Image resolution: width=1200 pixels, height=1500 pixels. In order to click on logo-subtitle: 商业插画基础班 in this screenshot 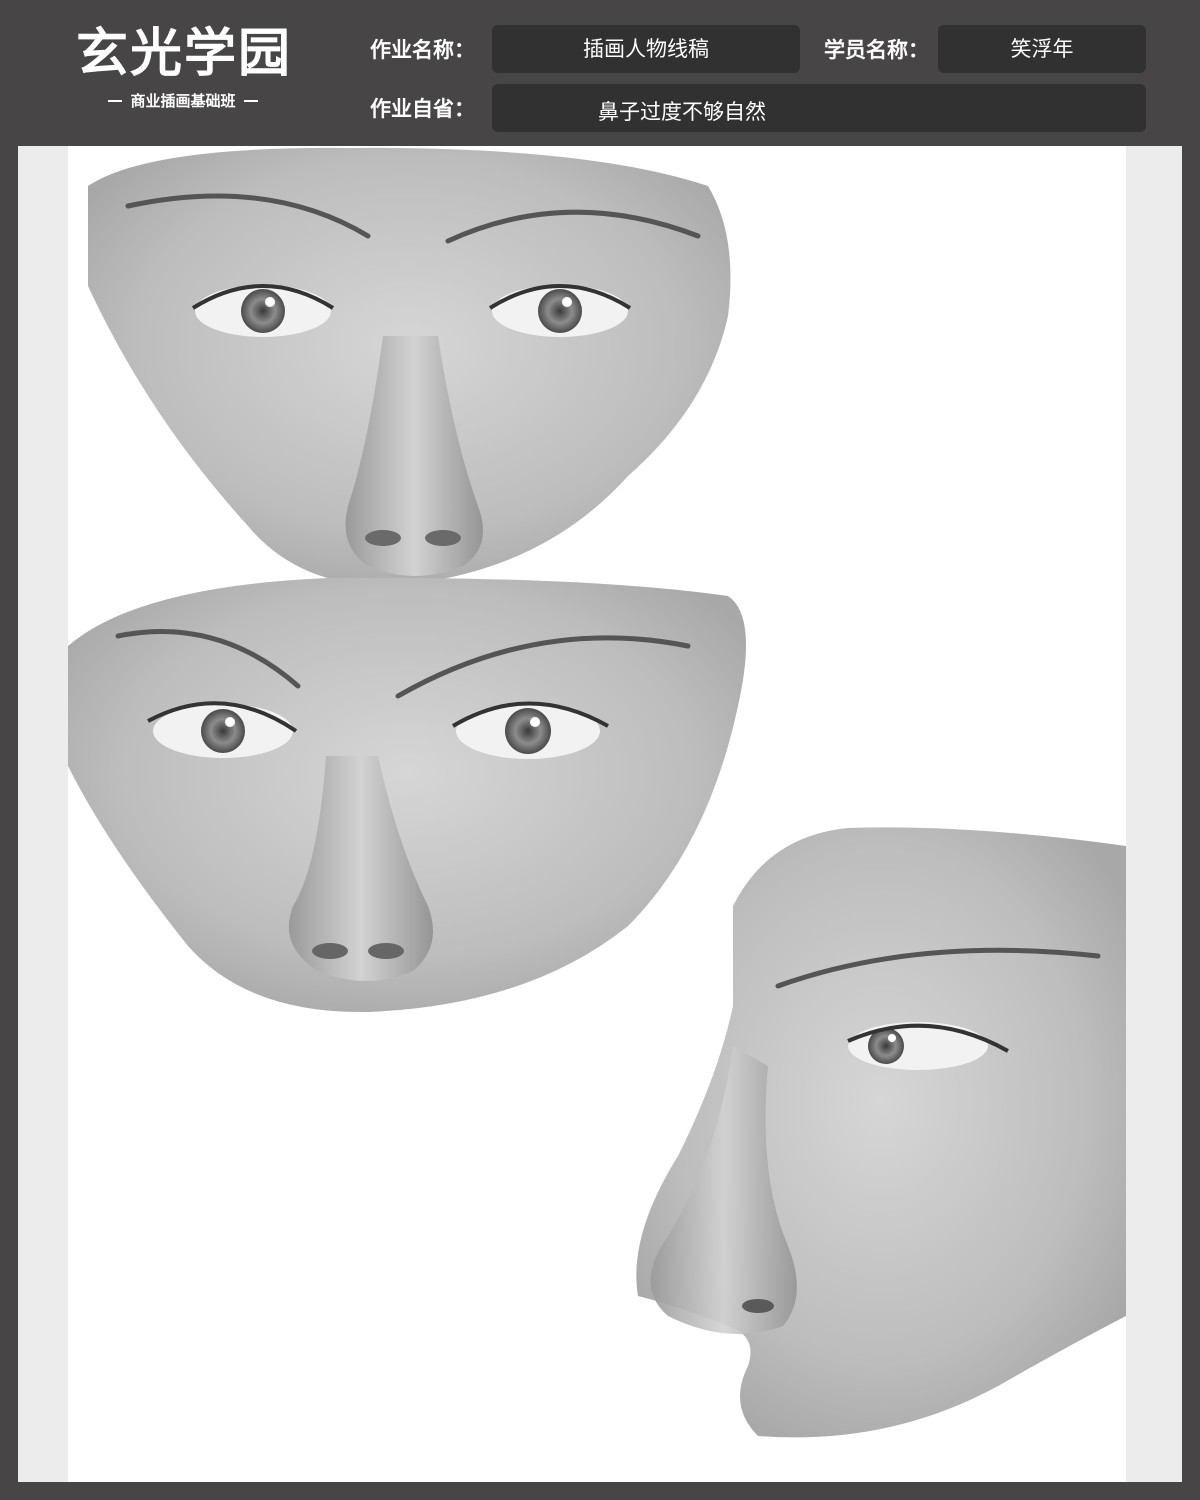, I will do `click(183, 101)`.